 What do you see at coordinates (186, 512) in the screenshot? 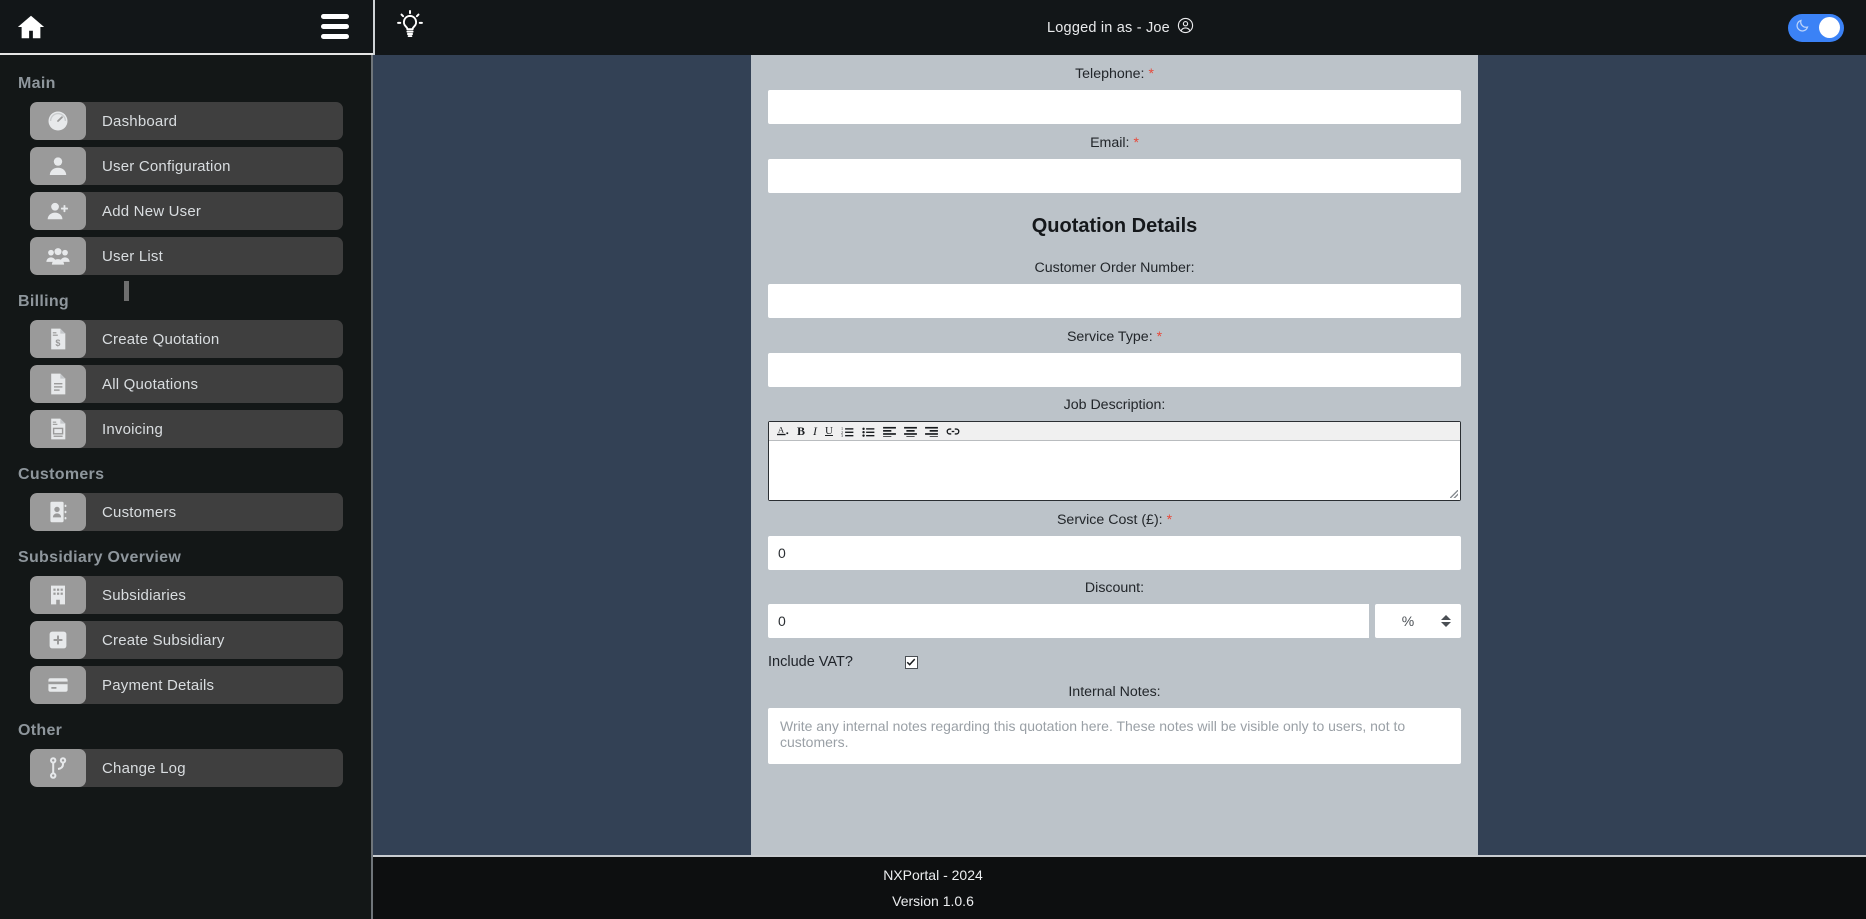
I see `sidebar-item-customers: Customers` at bounding box center [186, 512].